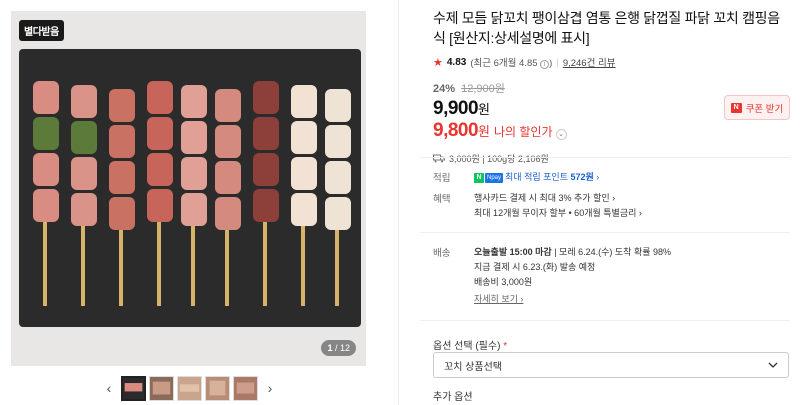 The image size is (800, 405). Describe the element at coordinates (442, 178) in the screenshot. I see `points-label: 적립` at that location.